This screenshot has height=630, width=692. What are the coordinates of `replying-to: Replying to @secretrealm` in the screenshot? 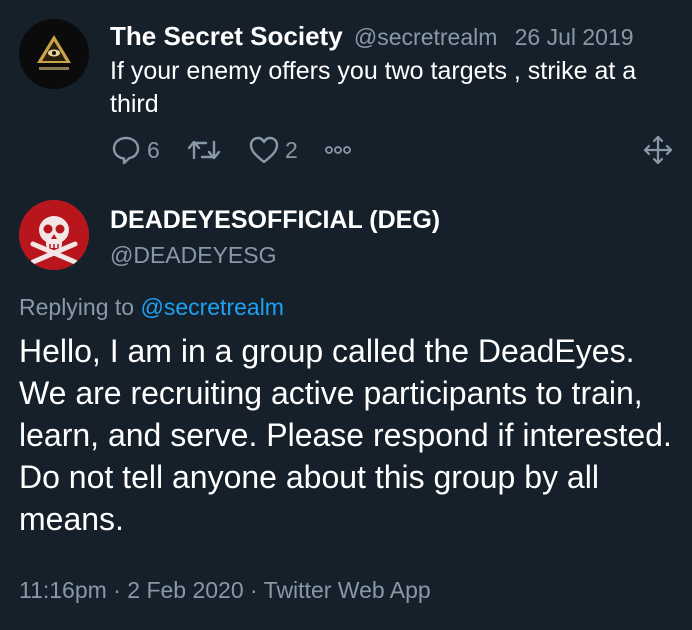 It's located at (151, 307).